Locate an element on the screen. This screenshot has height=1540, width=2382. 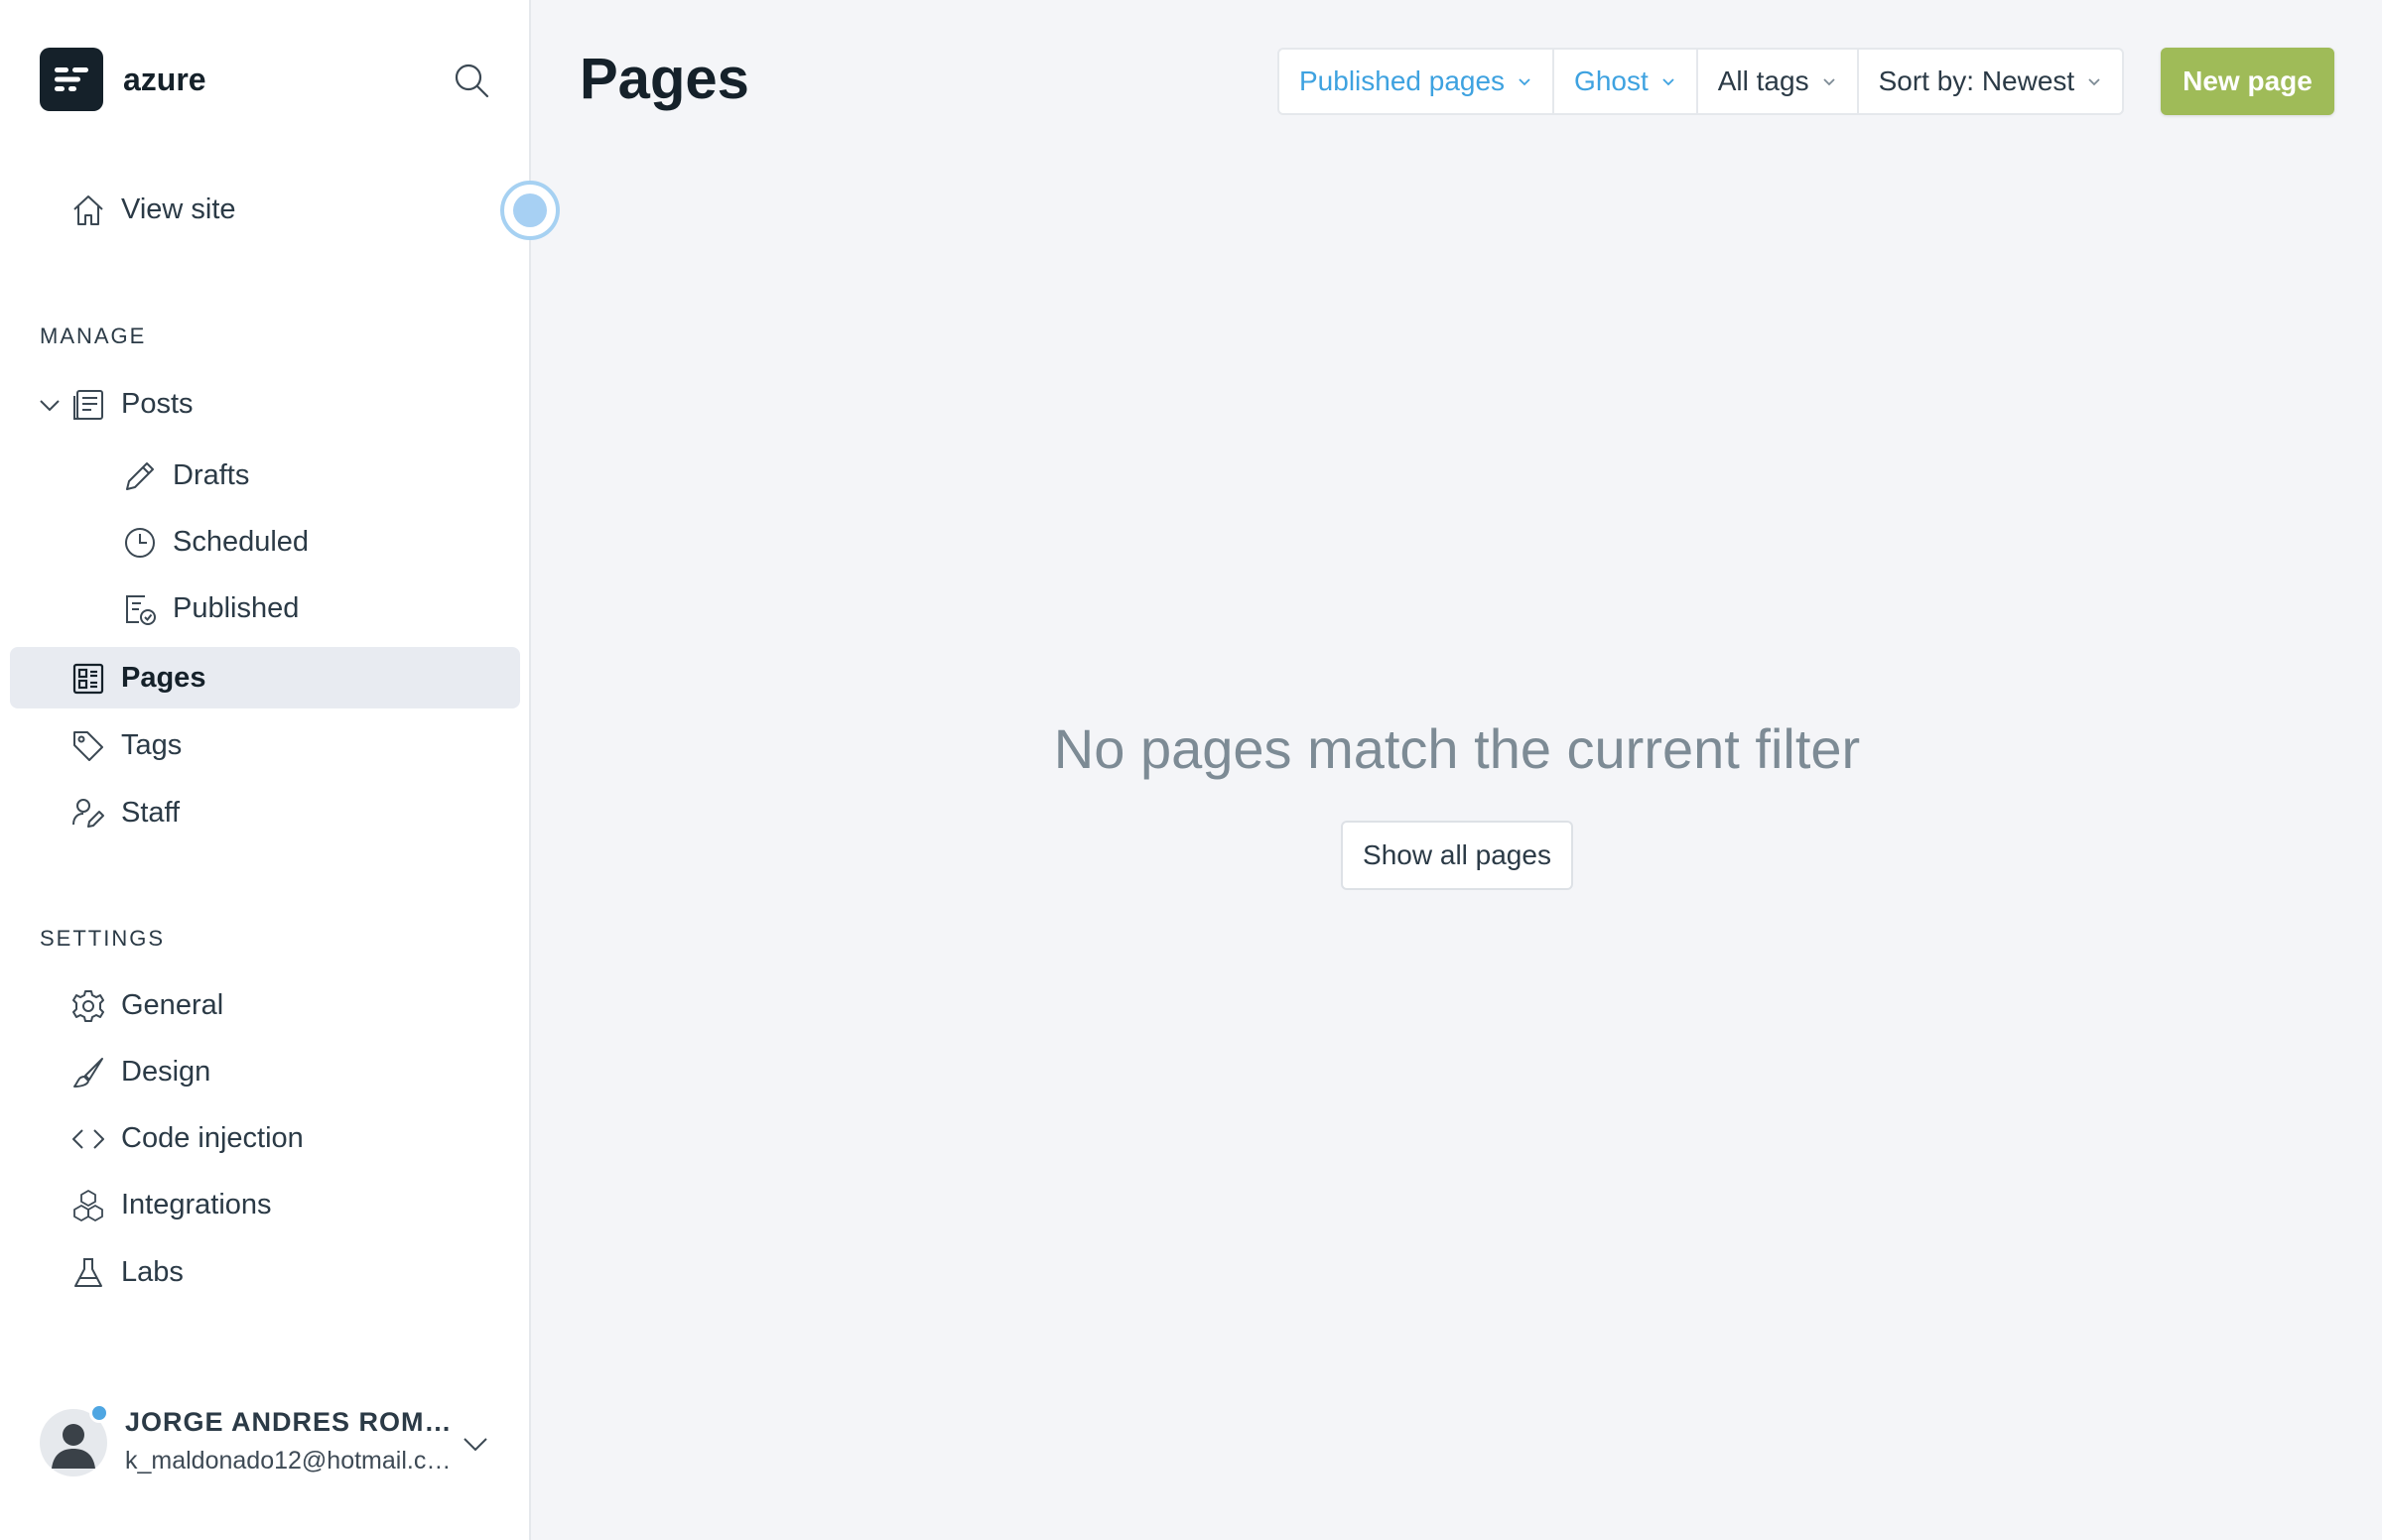
ghost-logo-icon is located at coordinates (71, 79).